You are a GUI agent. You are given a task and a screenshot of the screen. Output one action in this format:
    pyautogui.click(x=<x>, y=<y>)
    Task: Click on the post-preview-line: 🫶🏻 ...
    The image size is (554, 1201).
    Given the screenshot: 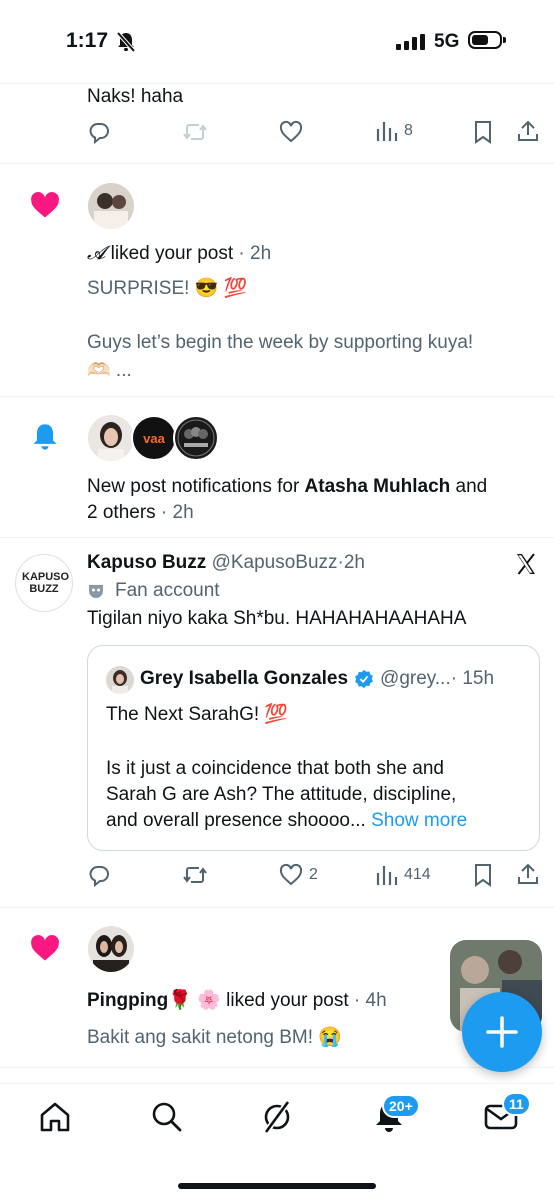 What is the action you would take?
    pyautogui.click(x=109, y=370)
    